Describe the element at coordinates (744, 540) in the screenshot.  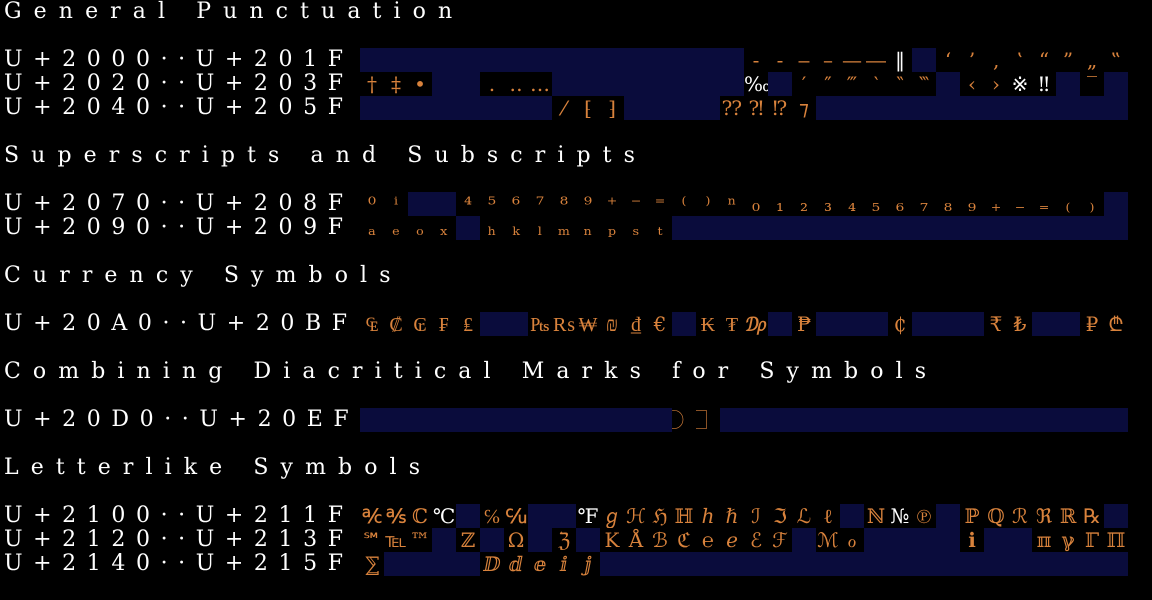
I see `glyph-grid: ℠ ℡ ™ ℤ Ω ℨ K Å ℬ ℭ ℮ ℯ ℰ ℱ ℳℴ ℹ ℼ ℽ ℾ ℿ` at that location.